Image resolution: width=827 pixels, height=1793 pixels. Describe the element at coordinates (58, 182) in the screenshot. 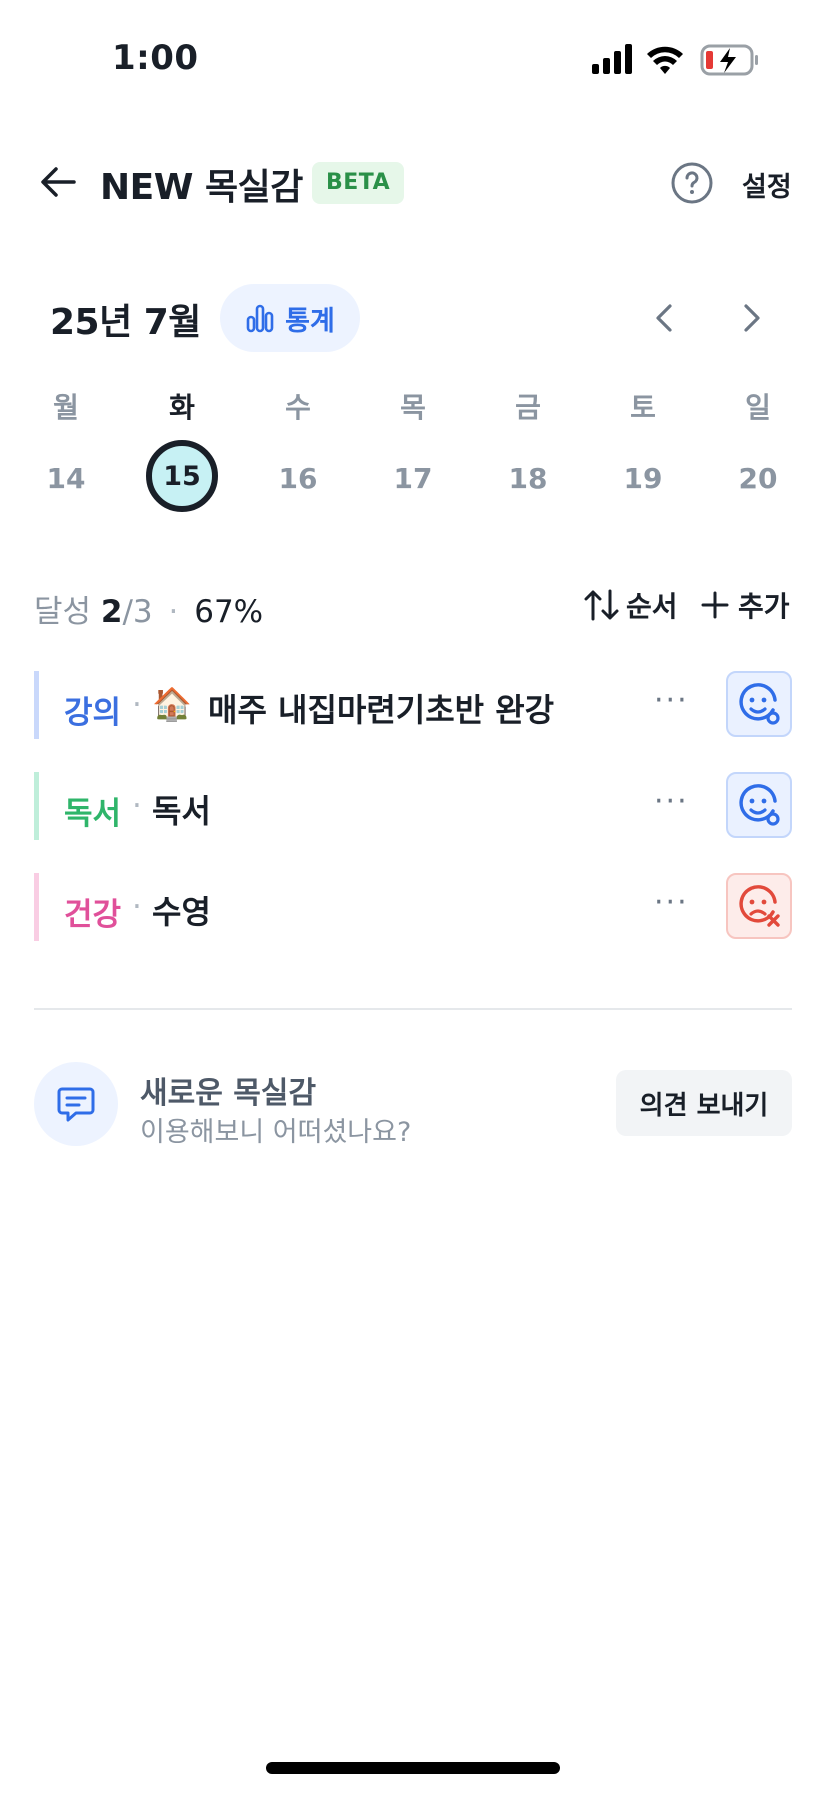

I see `back-arrow-icon` at that location.